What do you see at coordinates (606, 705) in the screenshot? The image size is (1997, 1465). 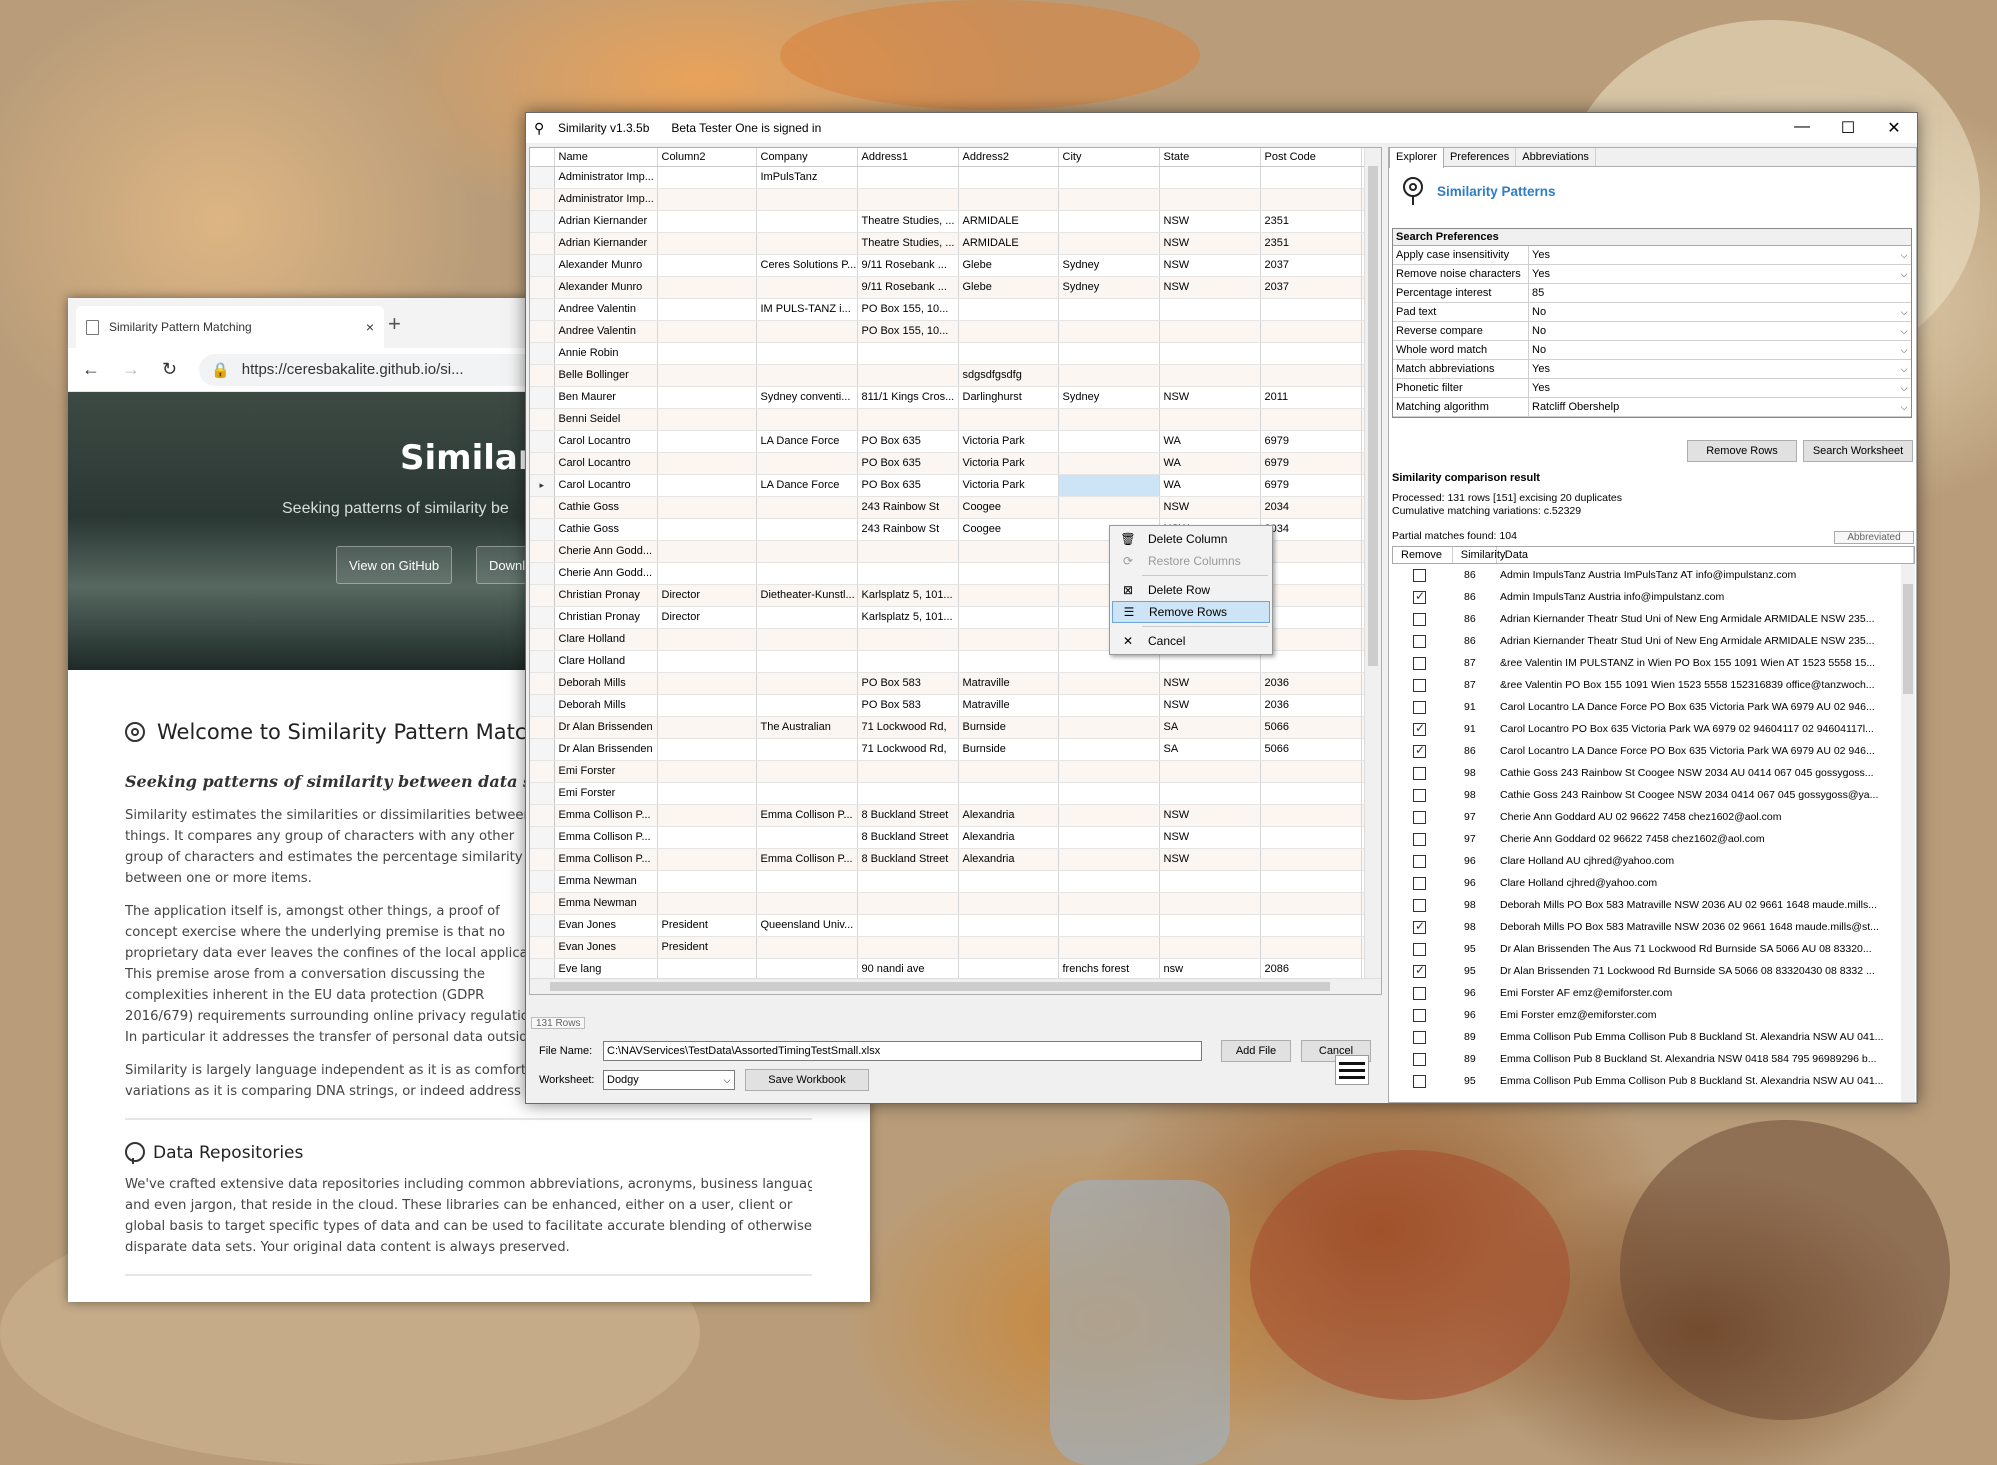 I see `table-cell: Deborah Mills` at bounding box center [606, 705].